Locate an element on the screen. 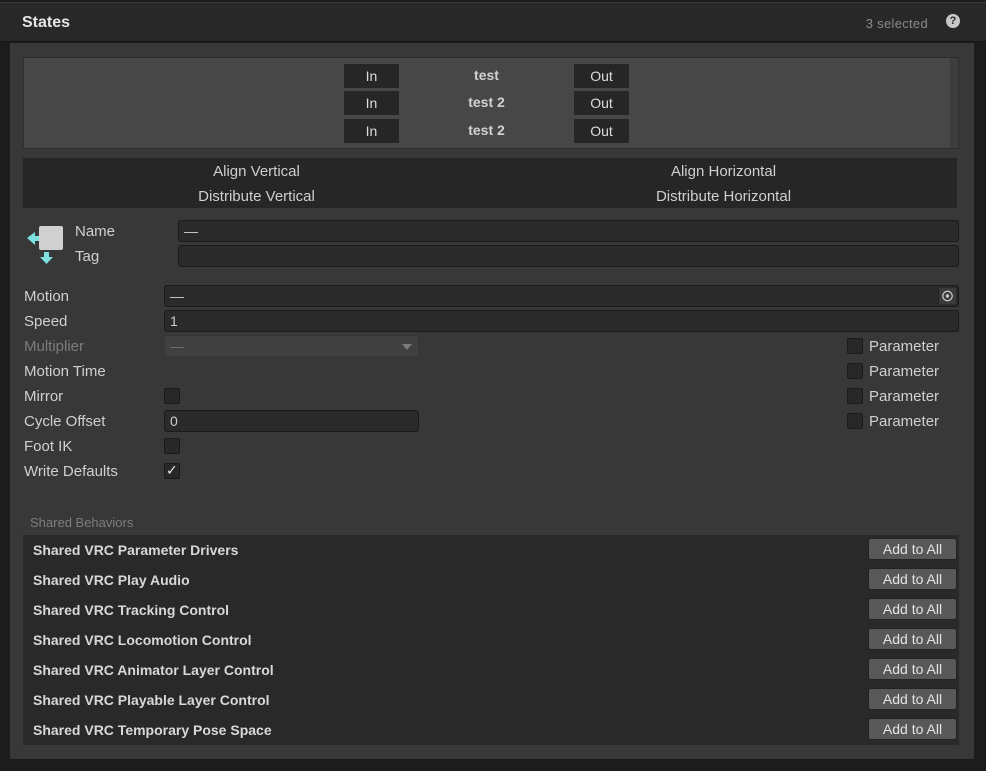 The image size is (986, 771). behavior-name: Shared VRC Parameter Drivers is located at coordinates (136, 550).